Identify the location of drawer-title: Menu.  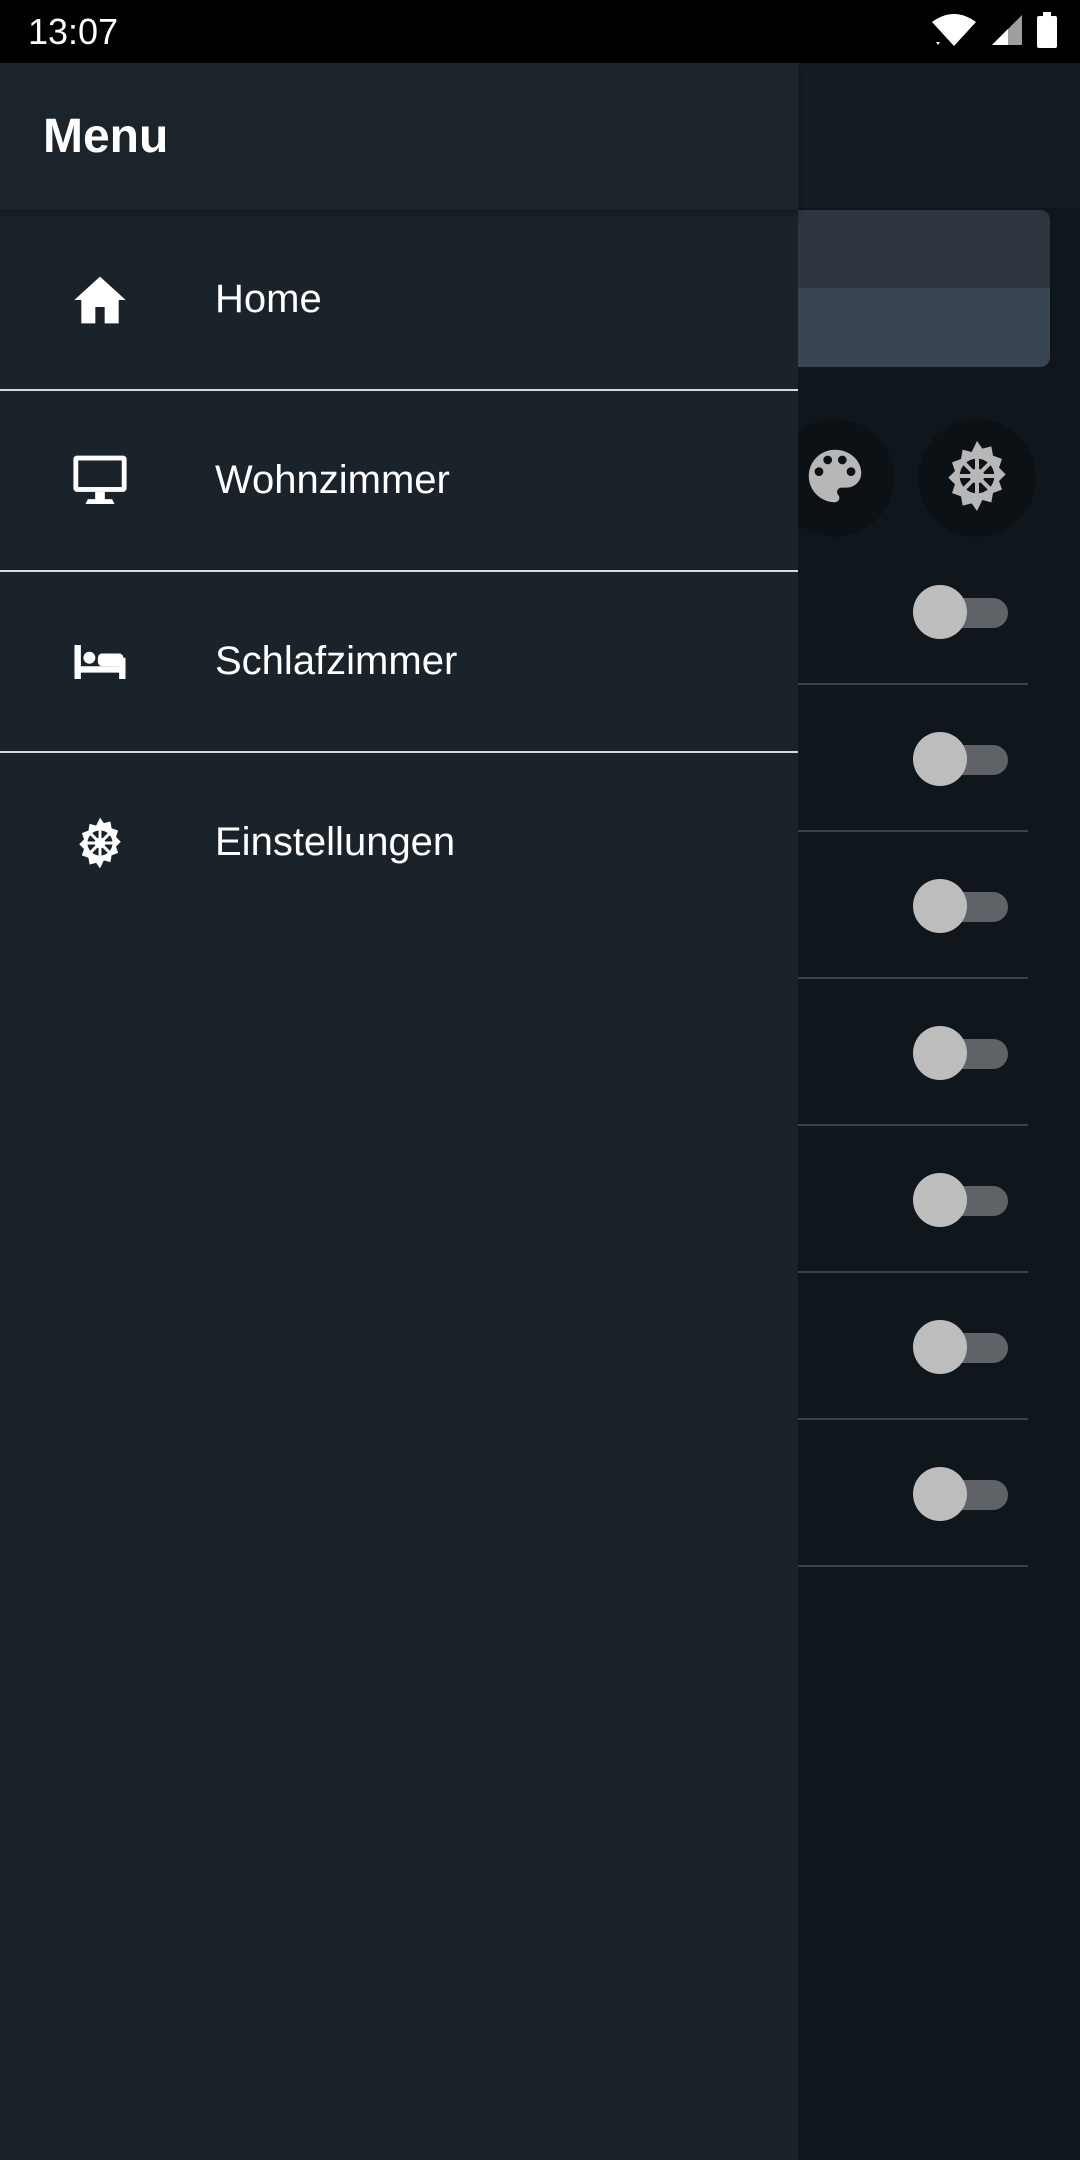
(106, 136).